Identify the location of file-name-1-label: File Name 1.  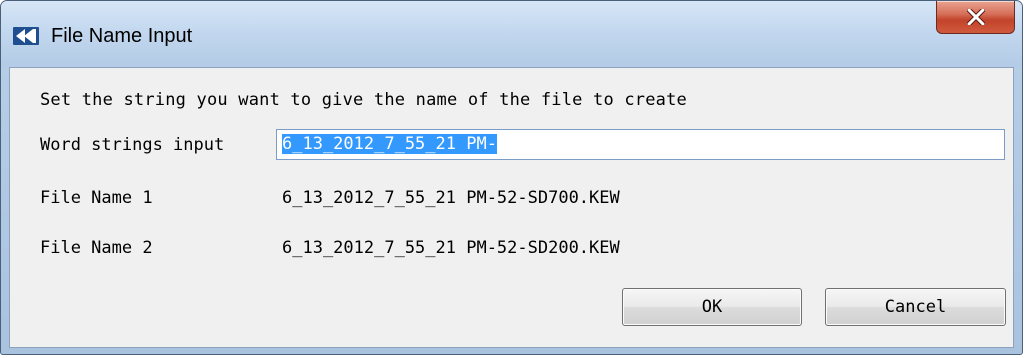
(96, 198).